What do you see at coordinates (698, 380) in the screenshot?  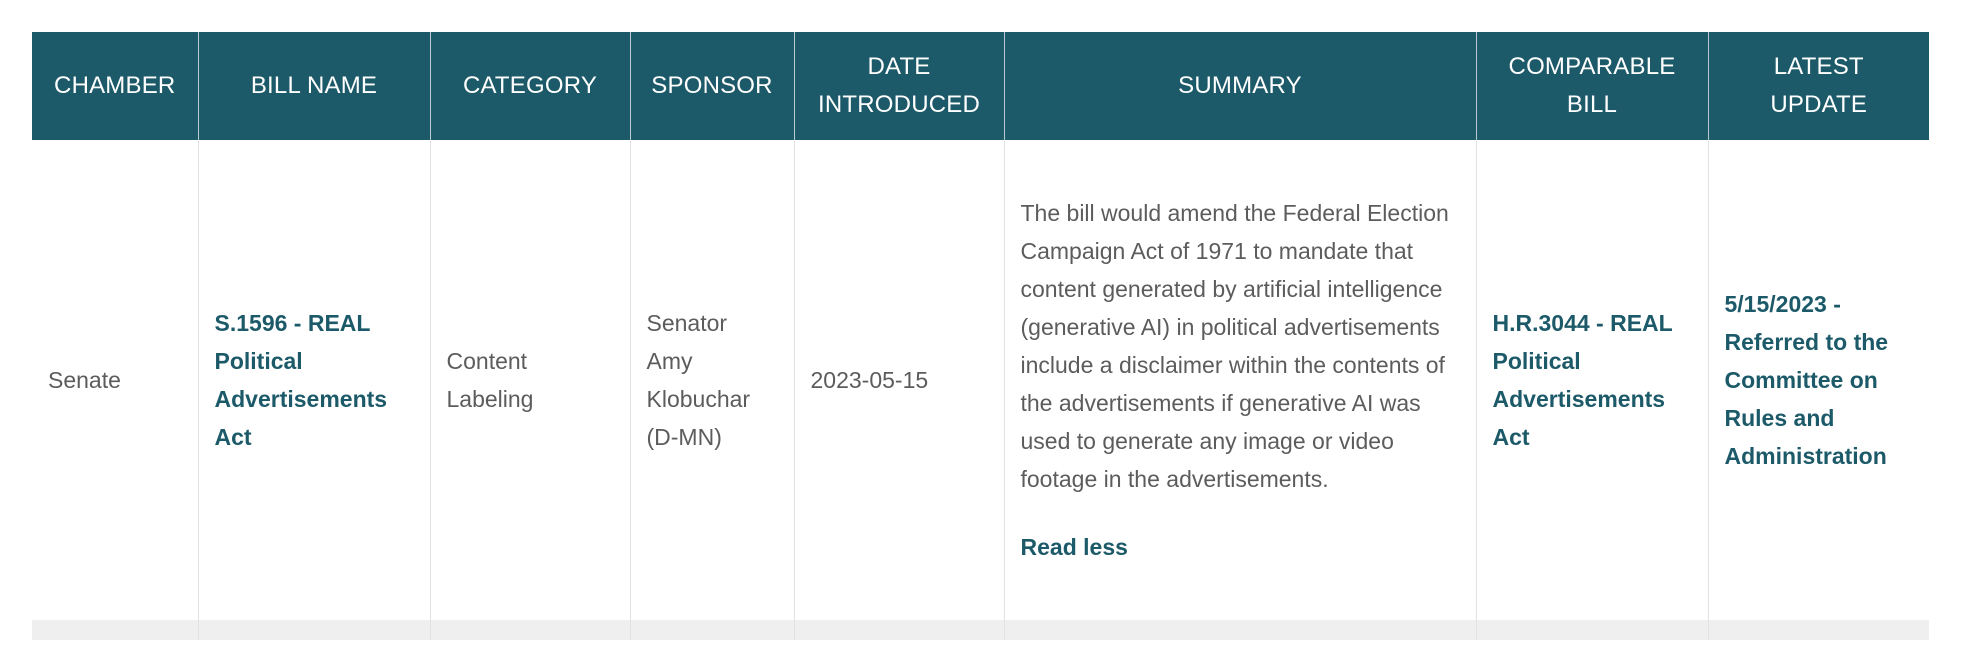 I see `sponsor-value: Senator Amy Klobuchar (D-MN)` at bounding box center [698, 380].